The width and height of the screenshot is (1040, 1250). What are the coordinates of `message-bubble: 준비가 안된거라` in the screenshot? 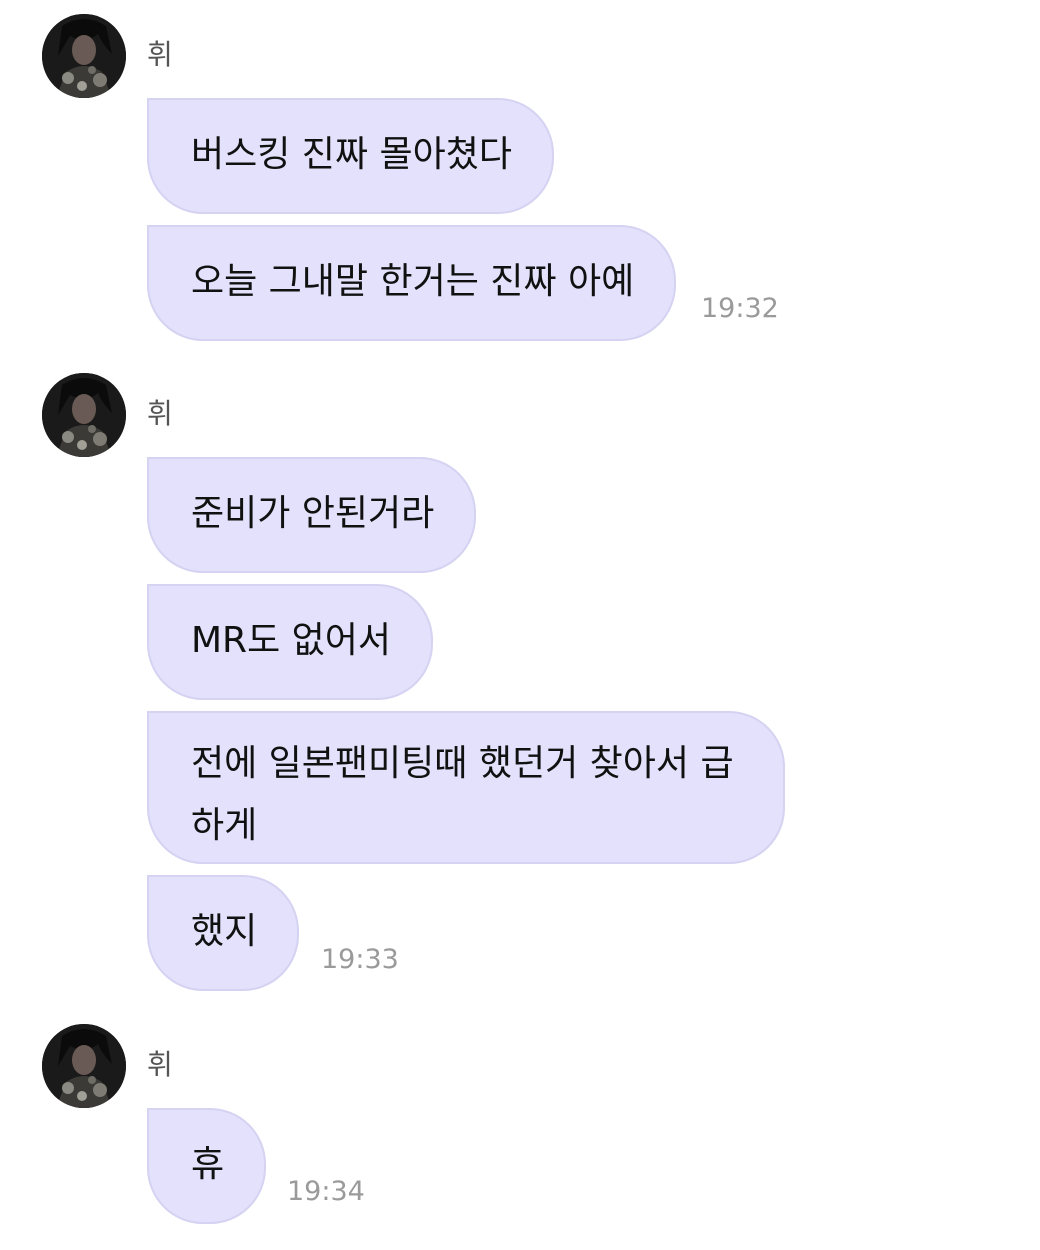 It's located at (312, 515).